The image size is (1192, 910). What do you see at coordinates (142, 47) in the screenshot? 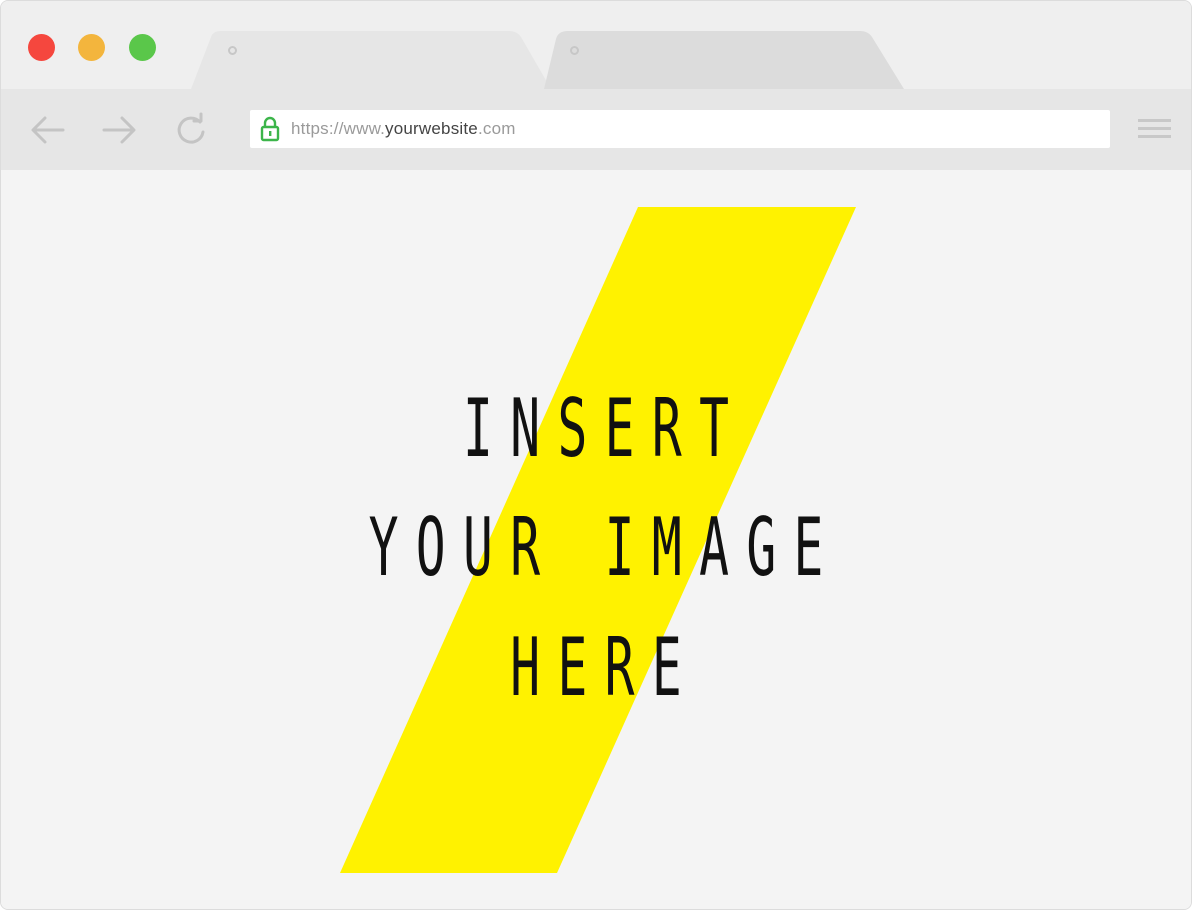
I see `maximize-window-button` at bounding box center [142, 47].